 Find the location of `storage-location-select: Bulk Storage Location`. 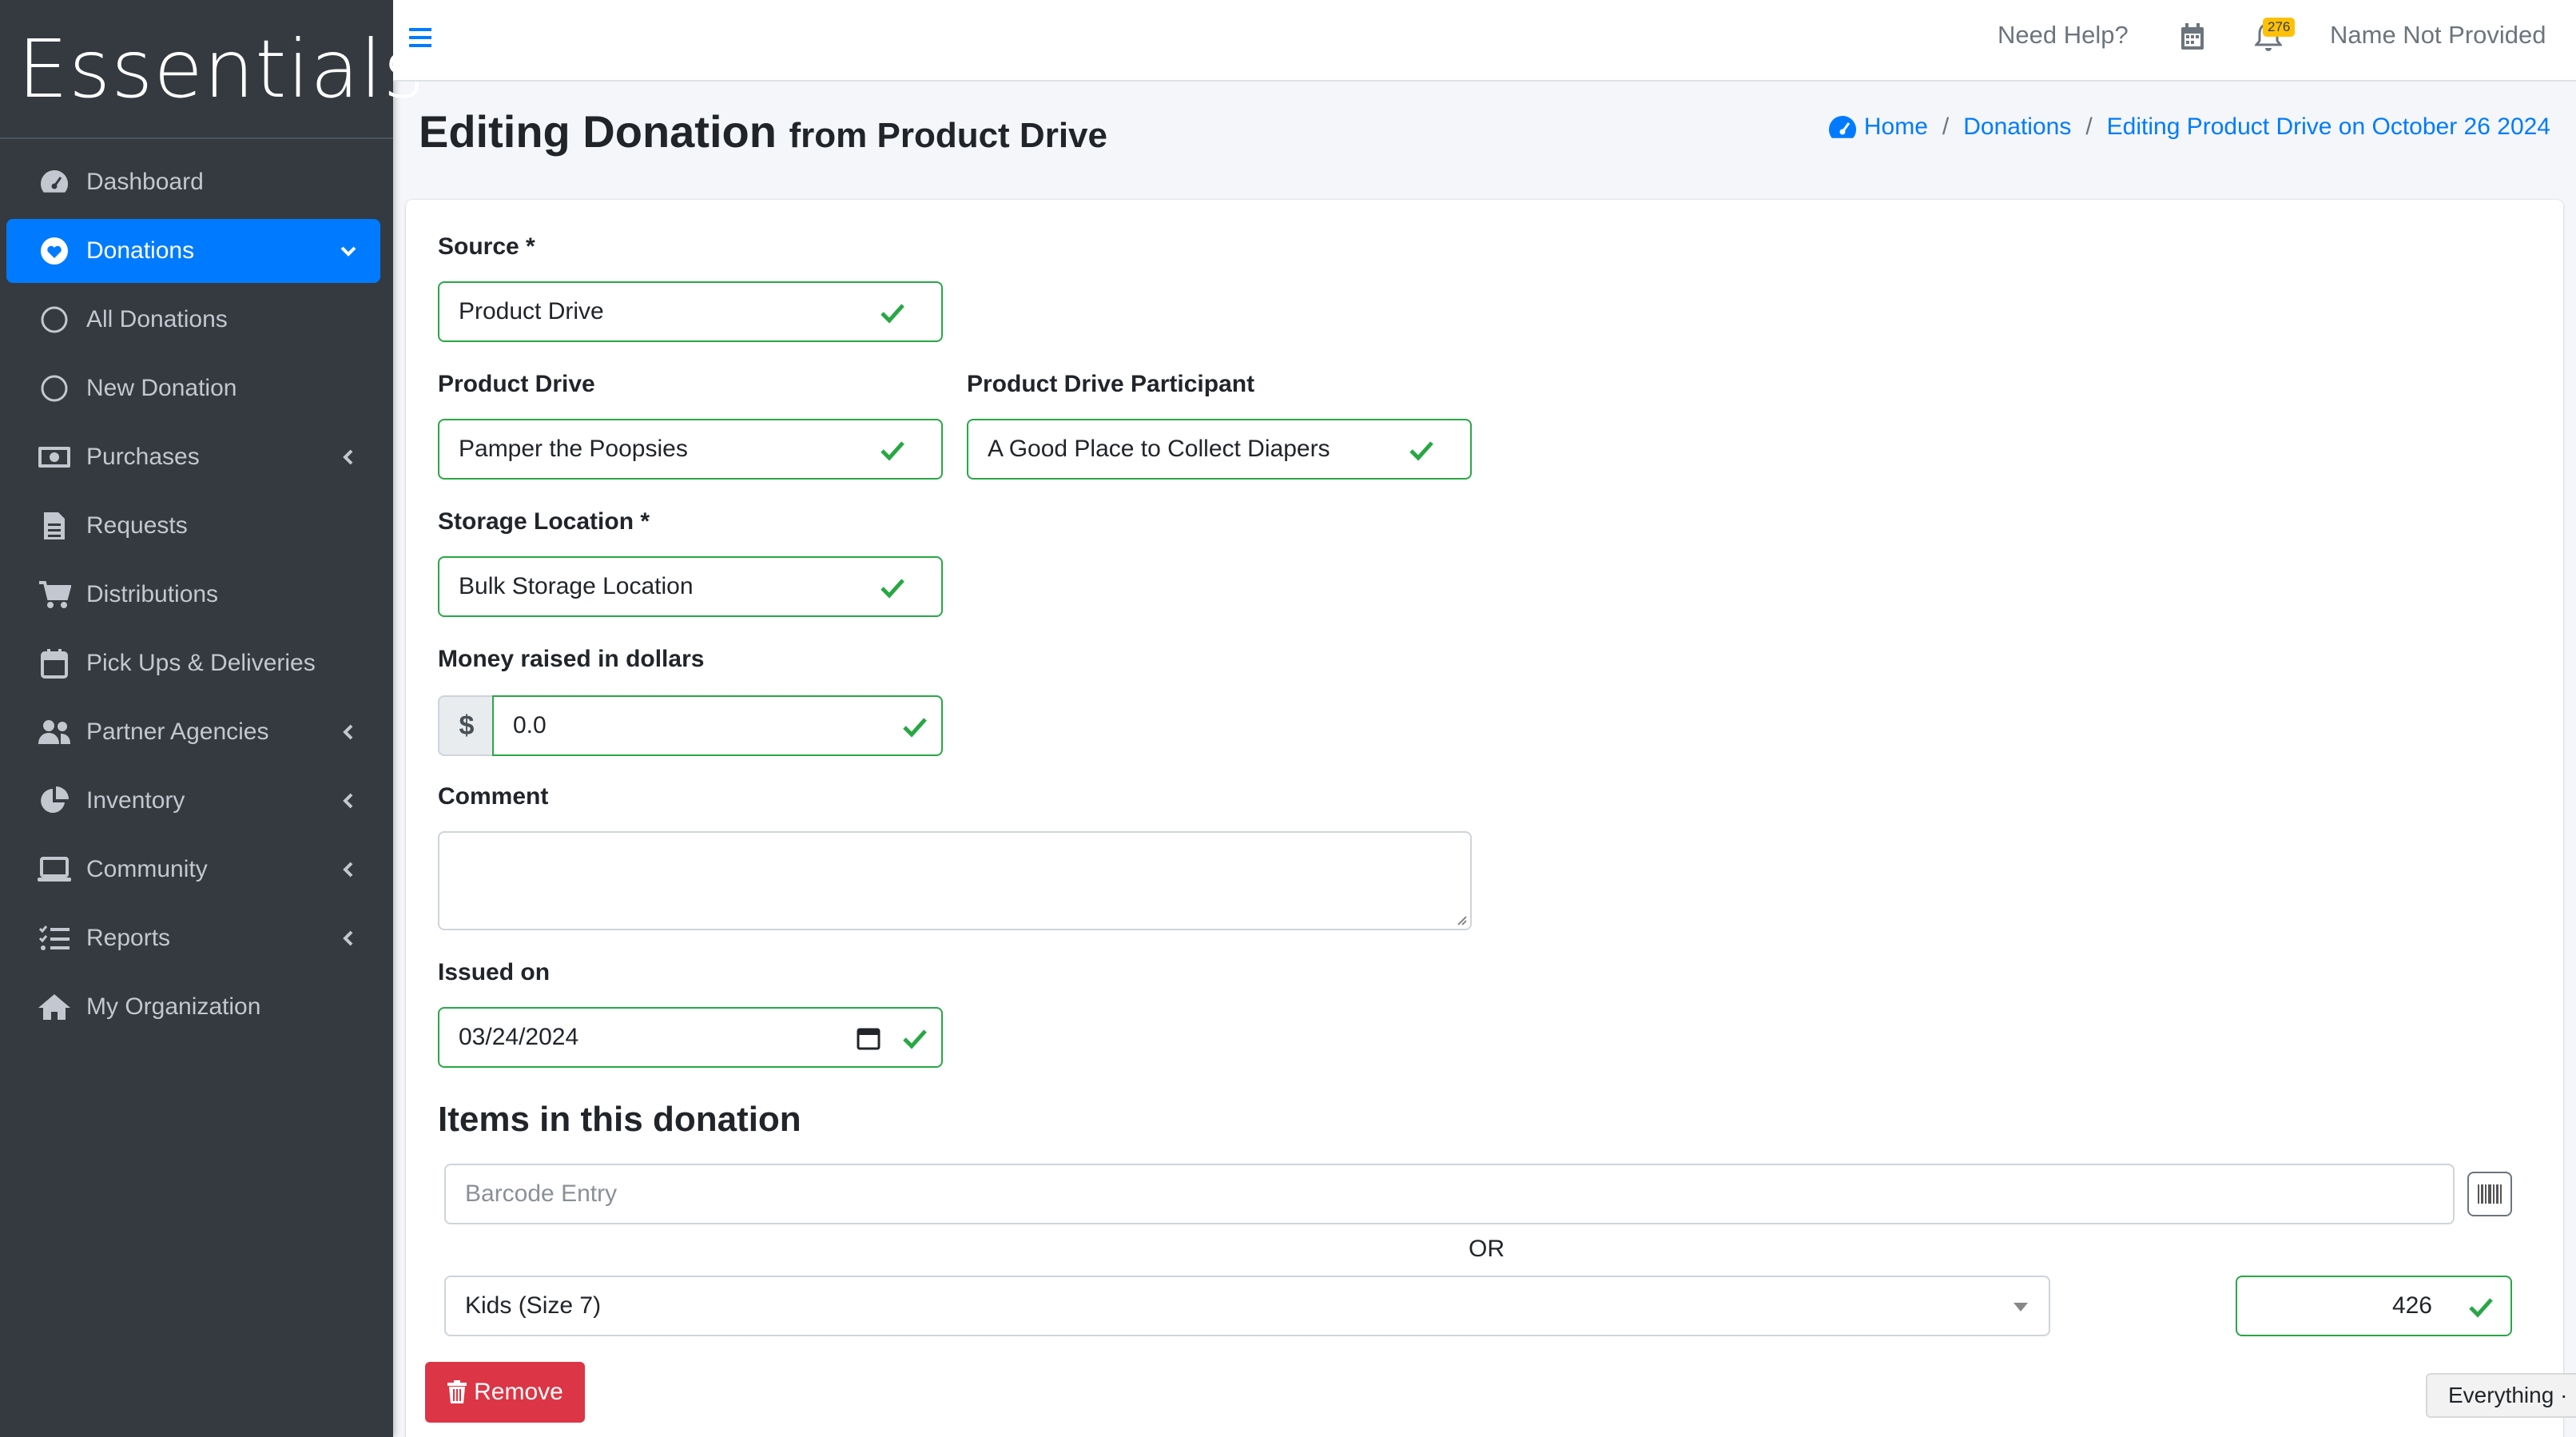

storage-location-select: Bulk Storage Location is located at coordinates (690, 586).